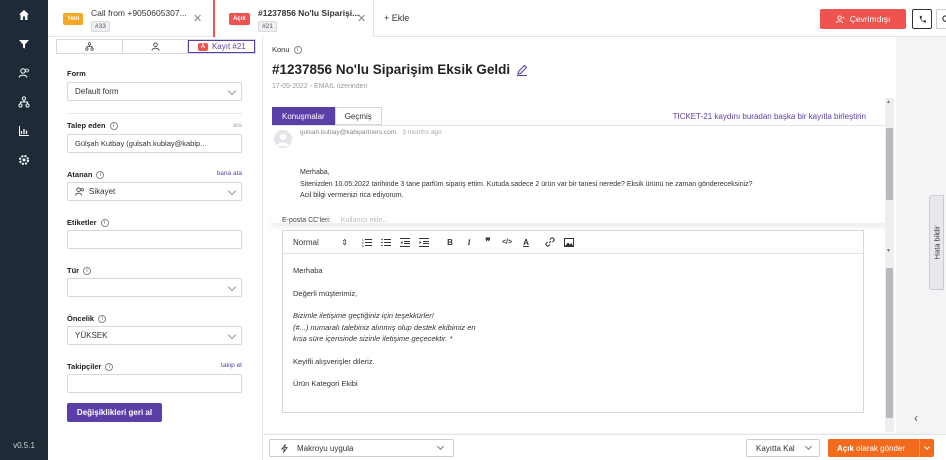 The image size is (946, 460). What do you see at coordinates (100, 26) in the screenshot?
I see `tab-number: #33` at bounding box center [100, 26].